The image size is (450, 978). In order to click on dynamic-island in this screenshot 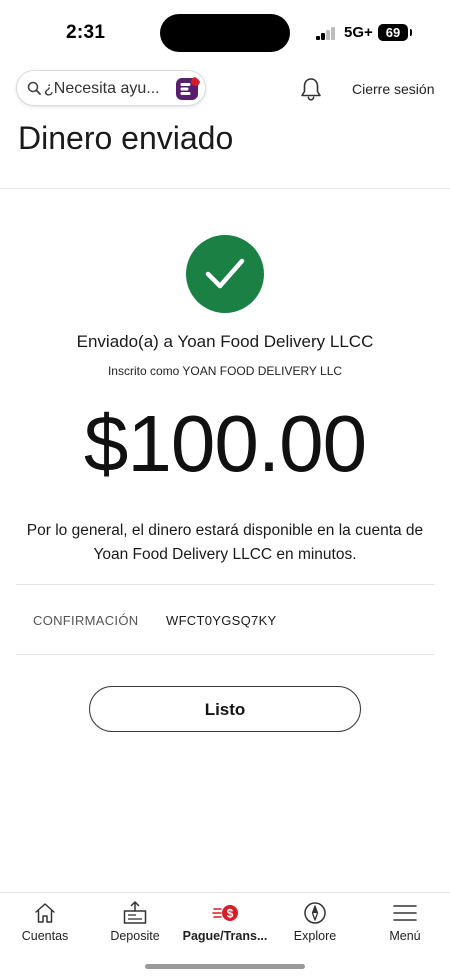, I will do `click(225, 33)`.